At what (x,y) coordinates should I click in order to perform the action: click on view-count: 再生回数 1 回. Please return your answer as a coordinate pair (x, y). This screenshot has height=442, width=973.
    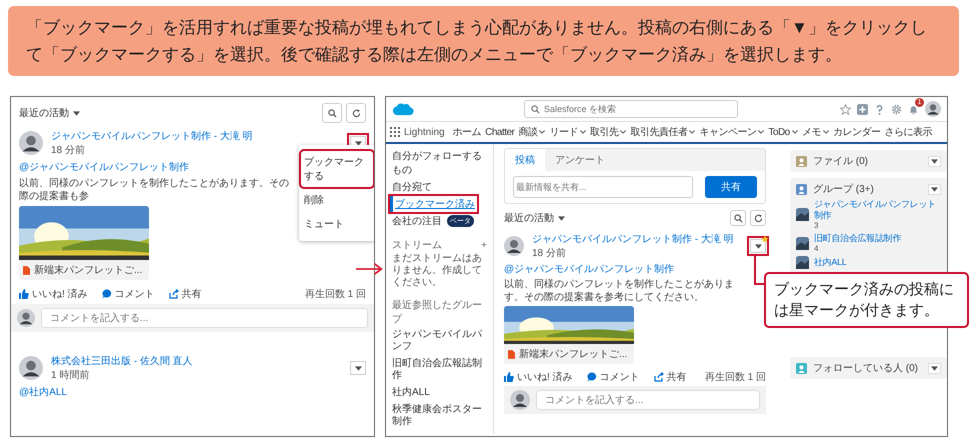
    Looking at the image, I should click on (335, 294).